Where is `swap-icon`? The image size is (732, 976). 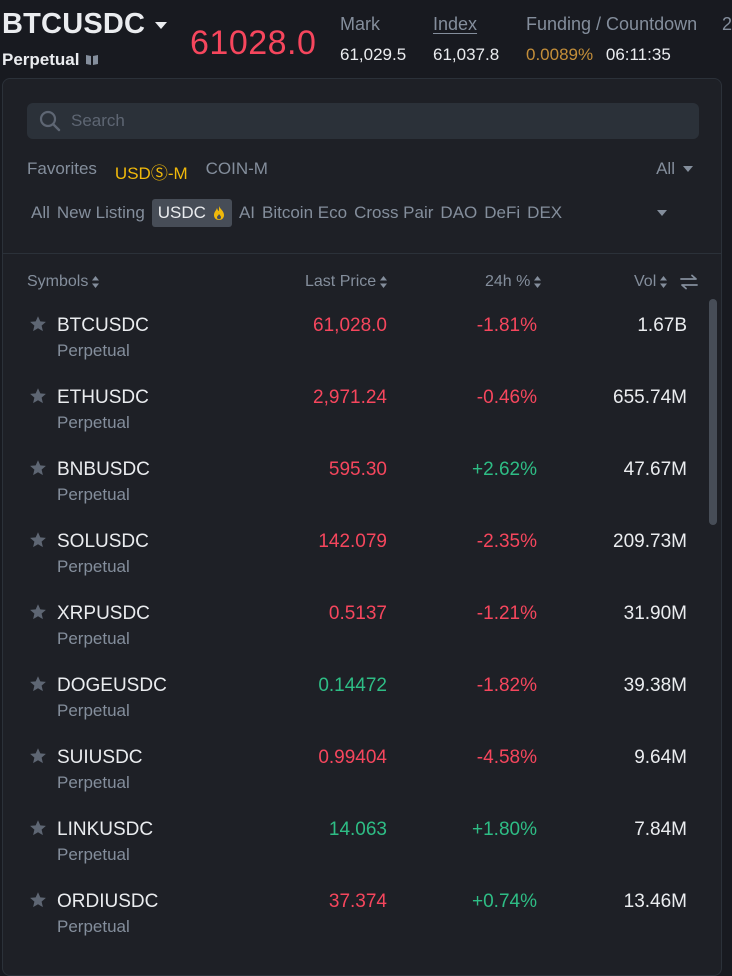 swap-icon is located at coordinates (689, 282).